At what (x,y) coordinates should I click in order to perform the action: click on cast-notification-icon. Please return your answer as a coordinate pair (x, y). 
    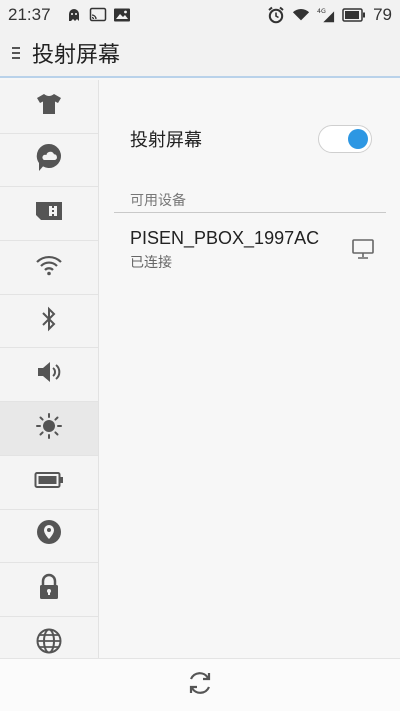
    Looking at the image, I should click on (98, 15).